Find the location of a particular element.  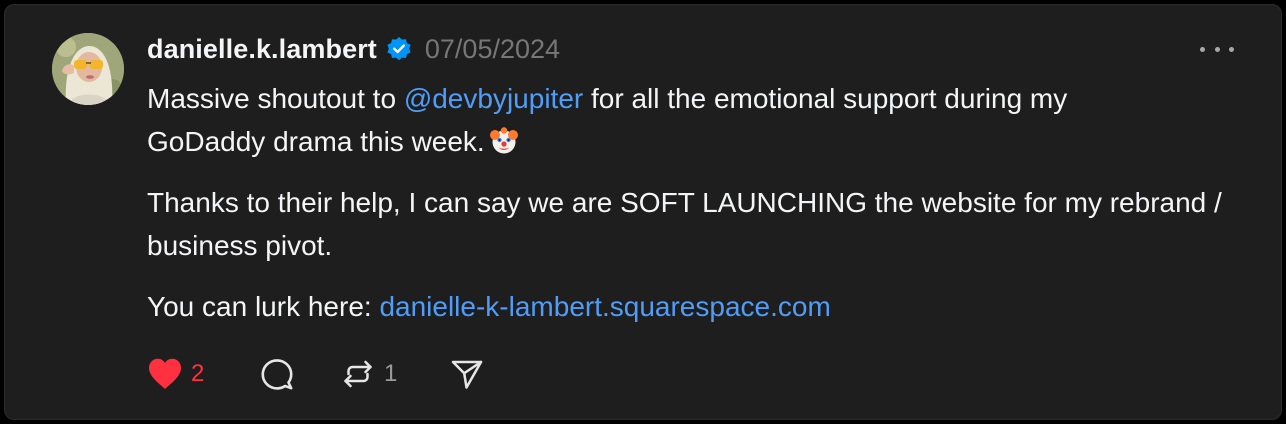

paragraph-text: Massive shoutout to is located at coordinates (275, 98).